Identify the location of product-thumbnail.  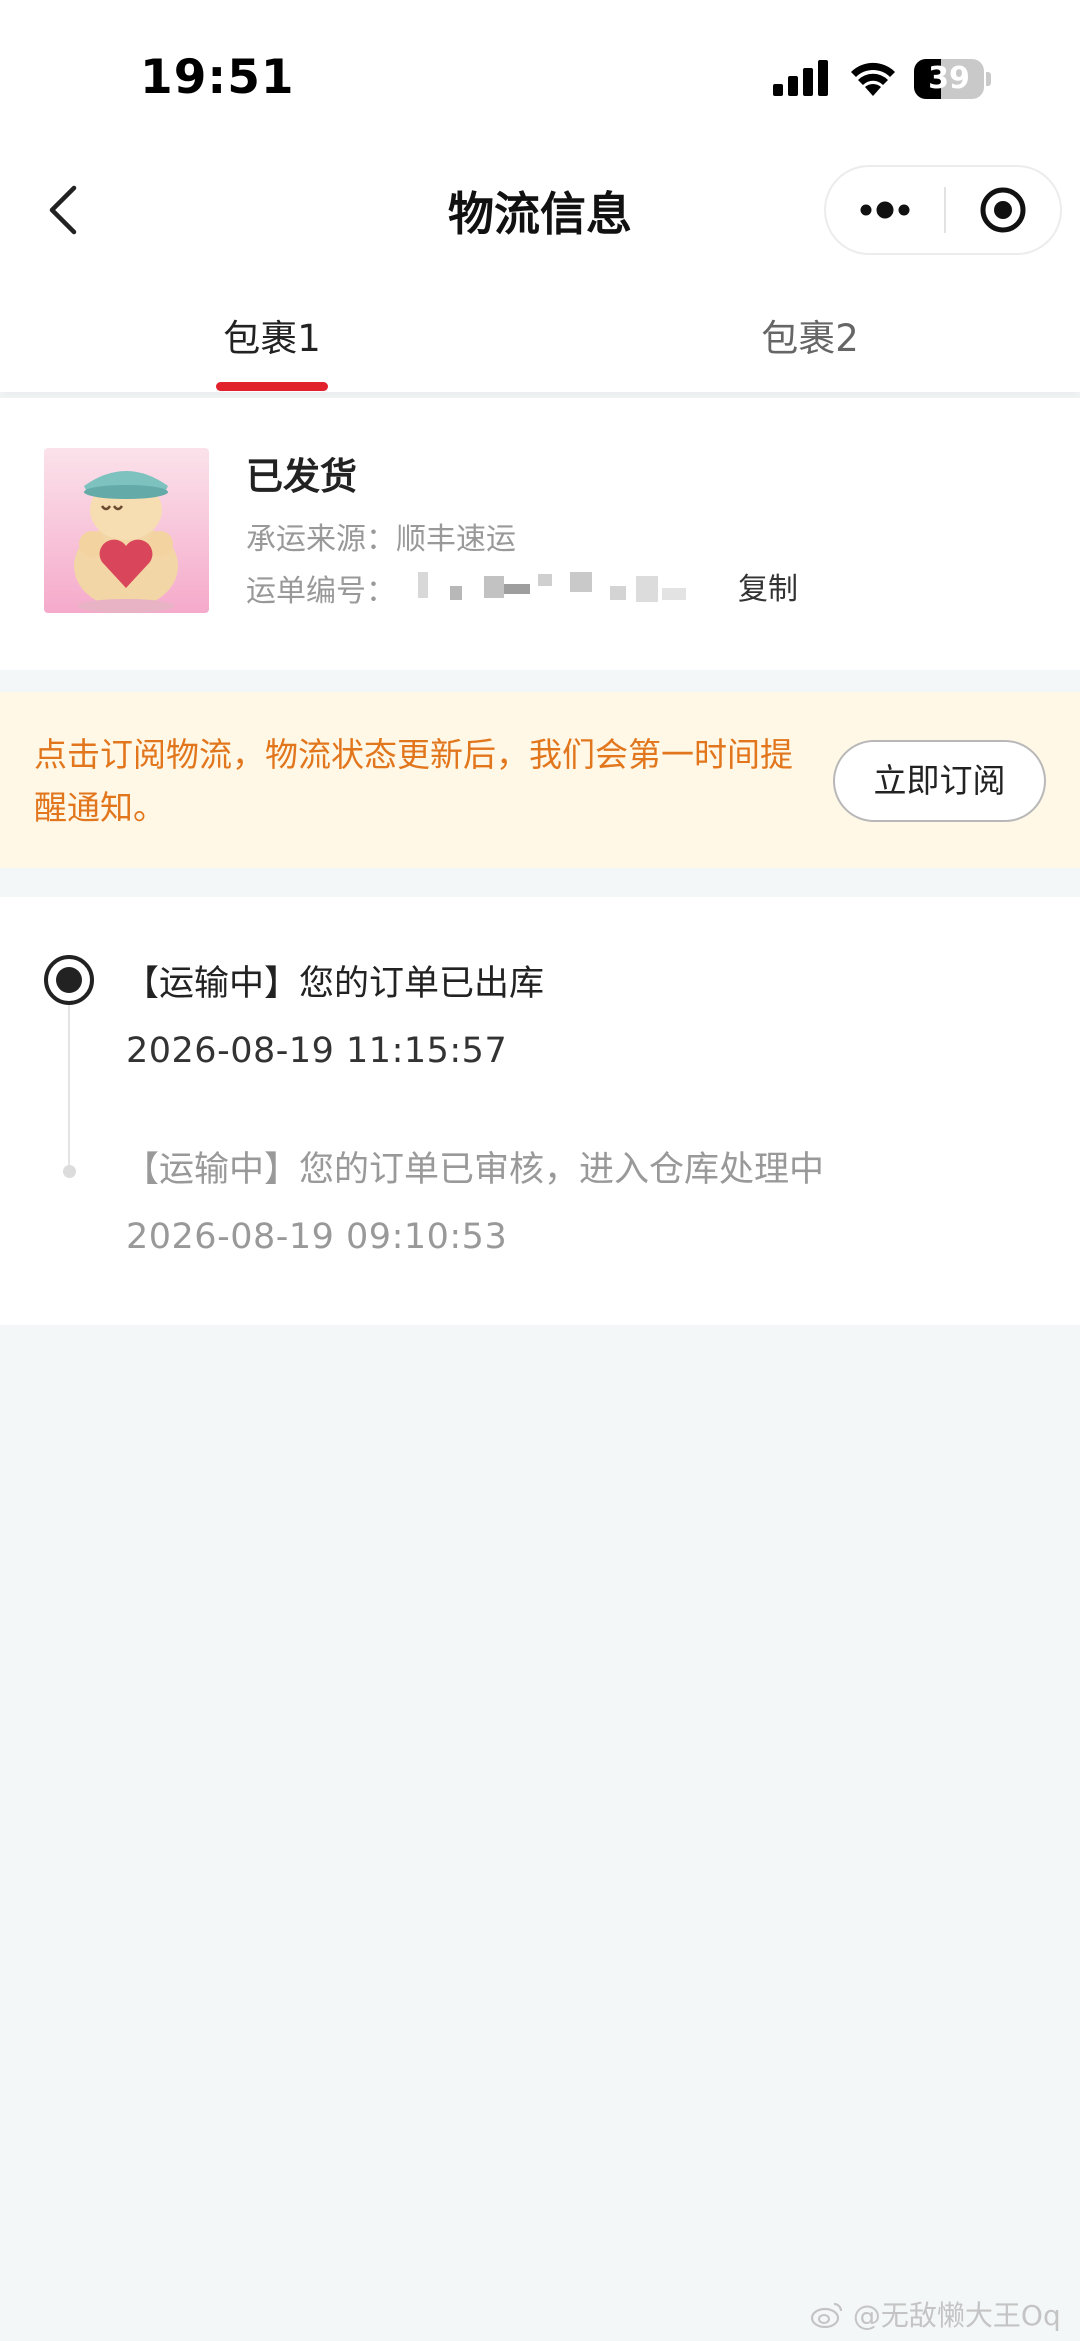
(126, 530).